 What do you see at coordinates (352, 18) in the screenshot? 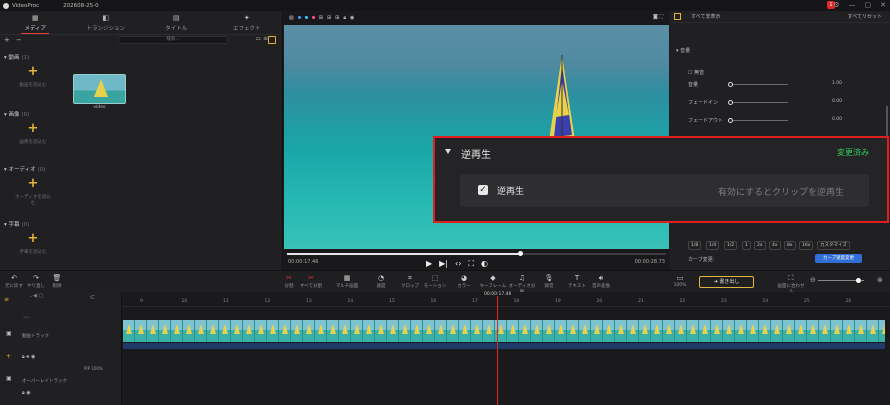
I see `eye-icon: ◉` at bounding box center [352, 18].